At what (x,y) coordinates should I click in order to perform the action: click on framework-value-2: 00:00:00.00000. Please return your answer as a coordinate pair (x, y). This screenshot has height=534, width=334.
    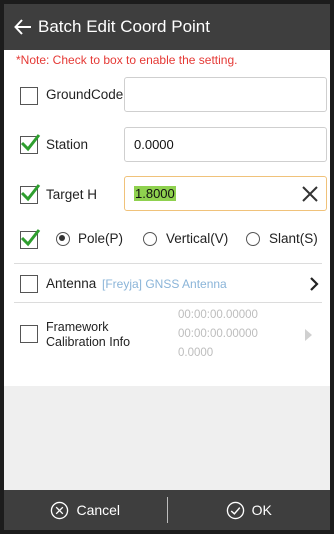
    Looking at the image, I should click on (218, 334).